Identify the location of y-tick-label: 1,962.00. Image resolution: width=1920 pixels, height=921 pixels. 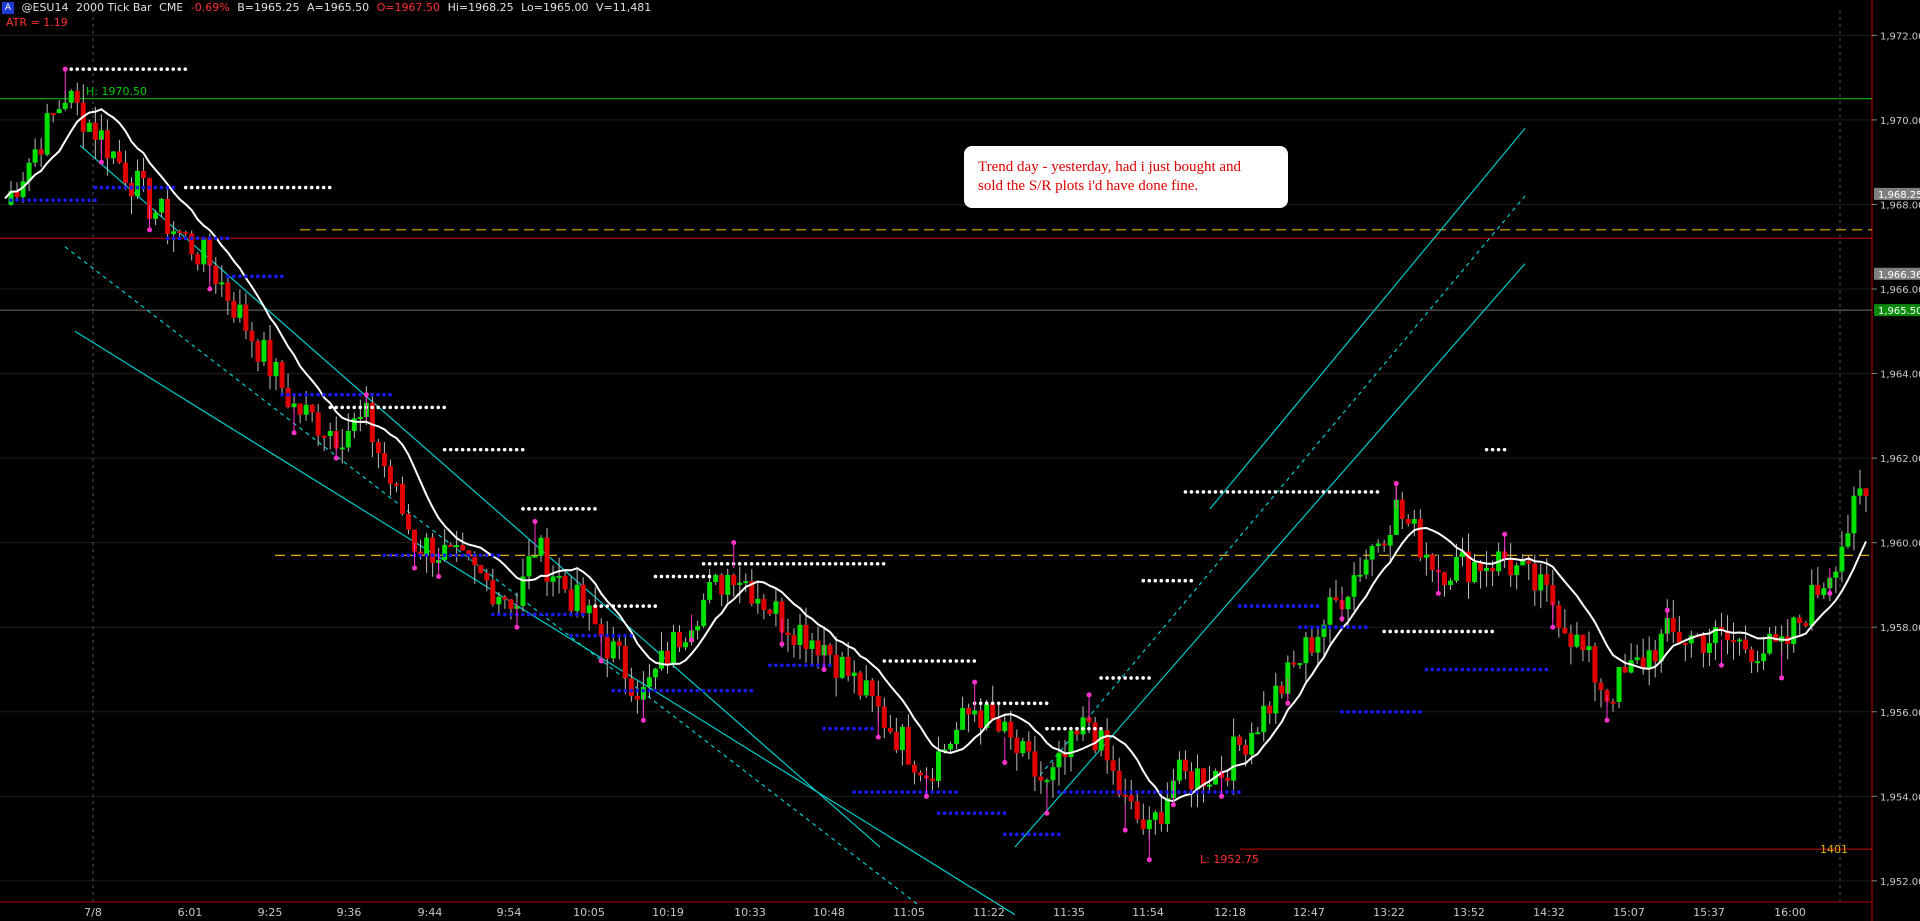
(1900, 459).